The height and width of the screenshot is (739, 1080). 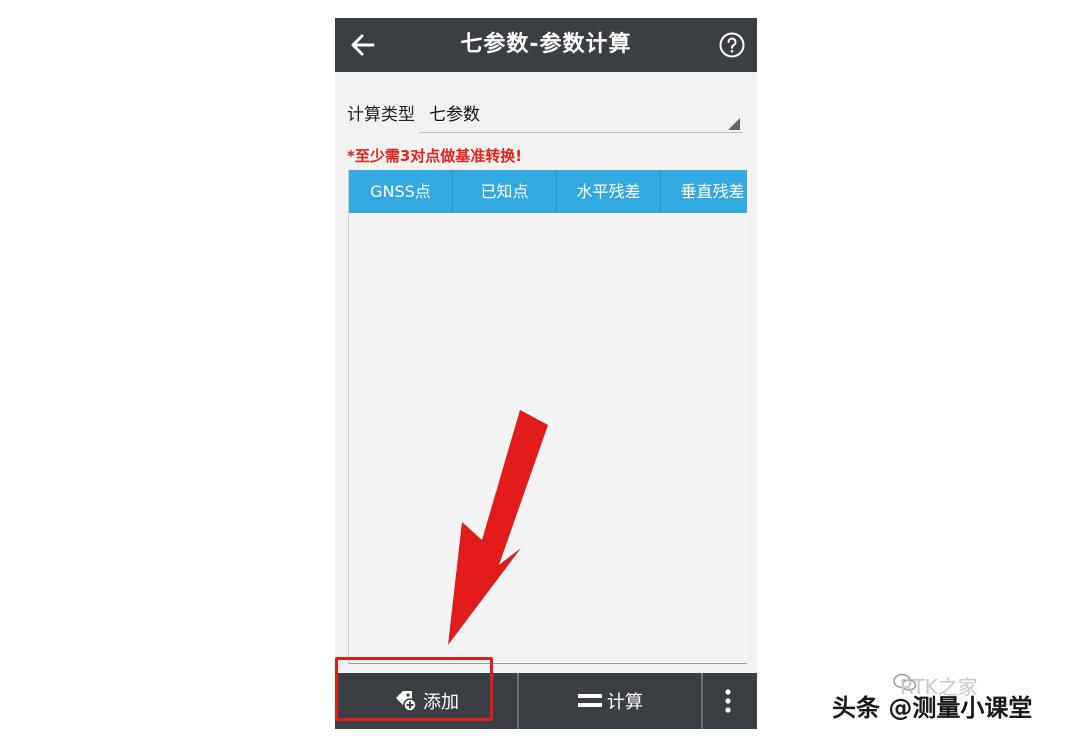 What do you see at coordinates (414, 689) in the screenshot?
I see `highlight-box` at bounding box center [414, 689].